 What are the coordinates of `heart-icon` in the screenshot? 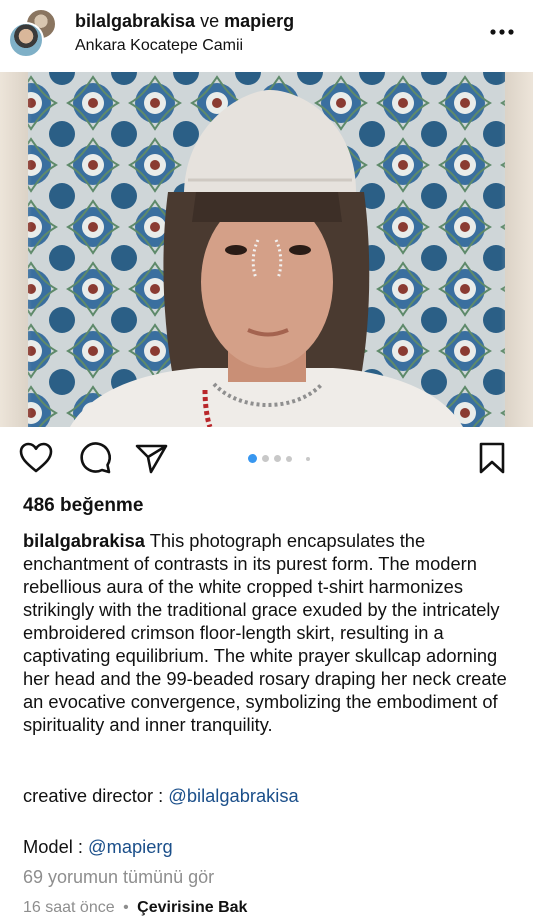 It's located at (36, 458).